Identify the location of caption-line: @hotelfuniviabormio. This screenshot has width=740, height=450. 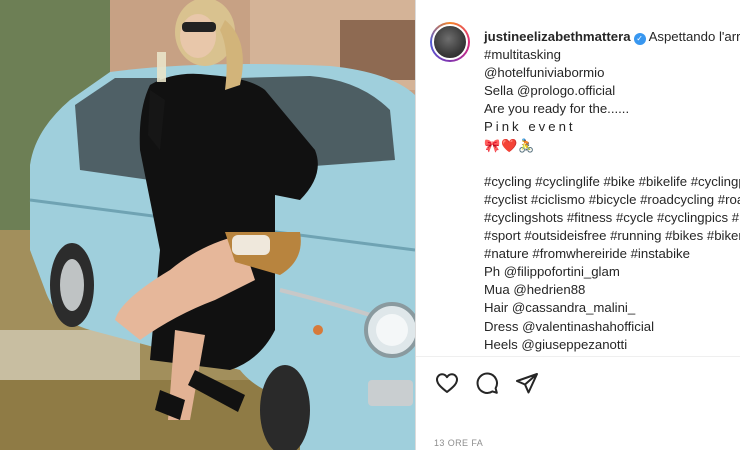
(612, 73).